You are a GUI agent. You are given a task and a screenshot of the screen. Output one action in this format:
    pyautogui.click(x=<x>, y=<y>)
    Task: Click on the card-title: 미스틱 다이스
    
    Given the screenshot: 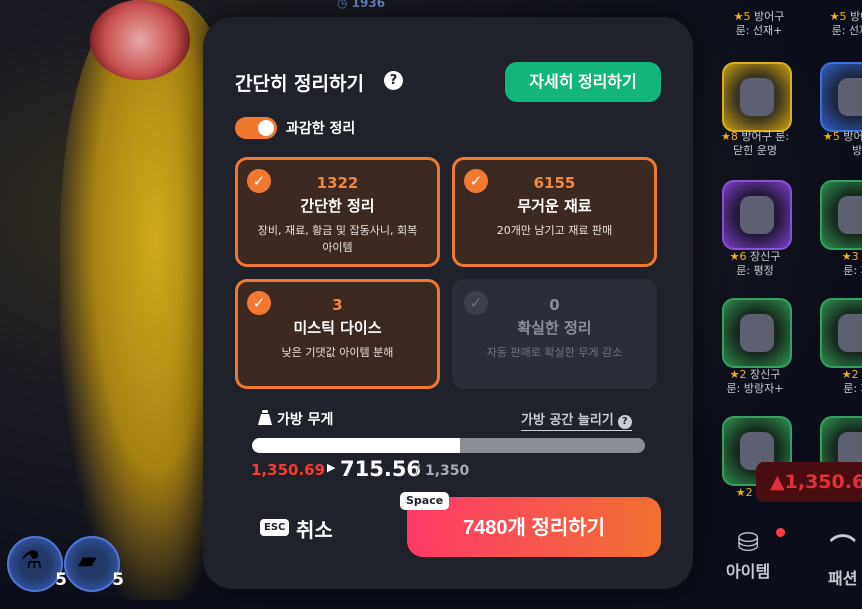 What is the action you would take?
    pyautogui.click(x=337, y=328)
    